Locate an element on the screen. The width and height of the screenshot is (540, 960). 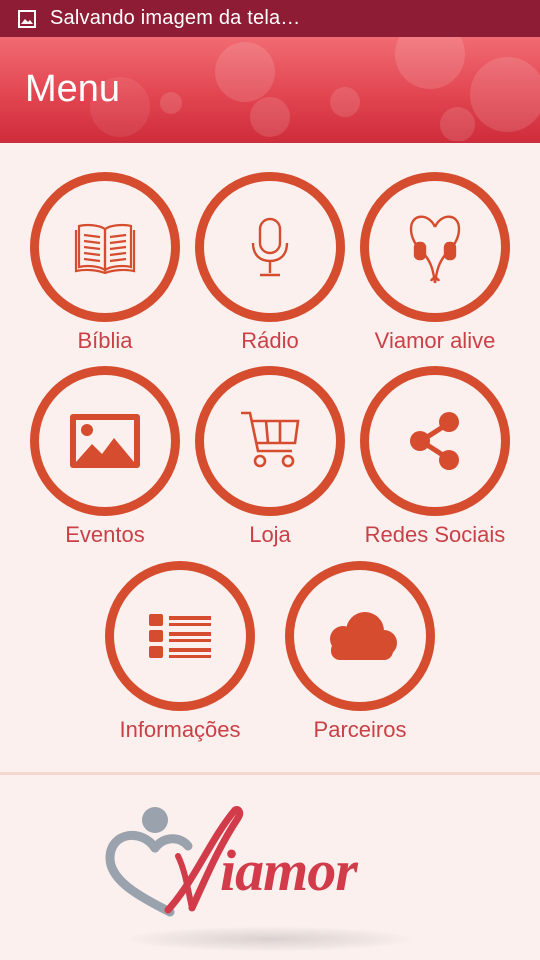
page-title: Menu is located at coordinates (73, 89).